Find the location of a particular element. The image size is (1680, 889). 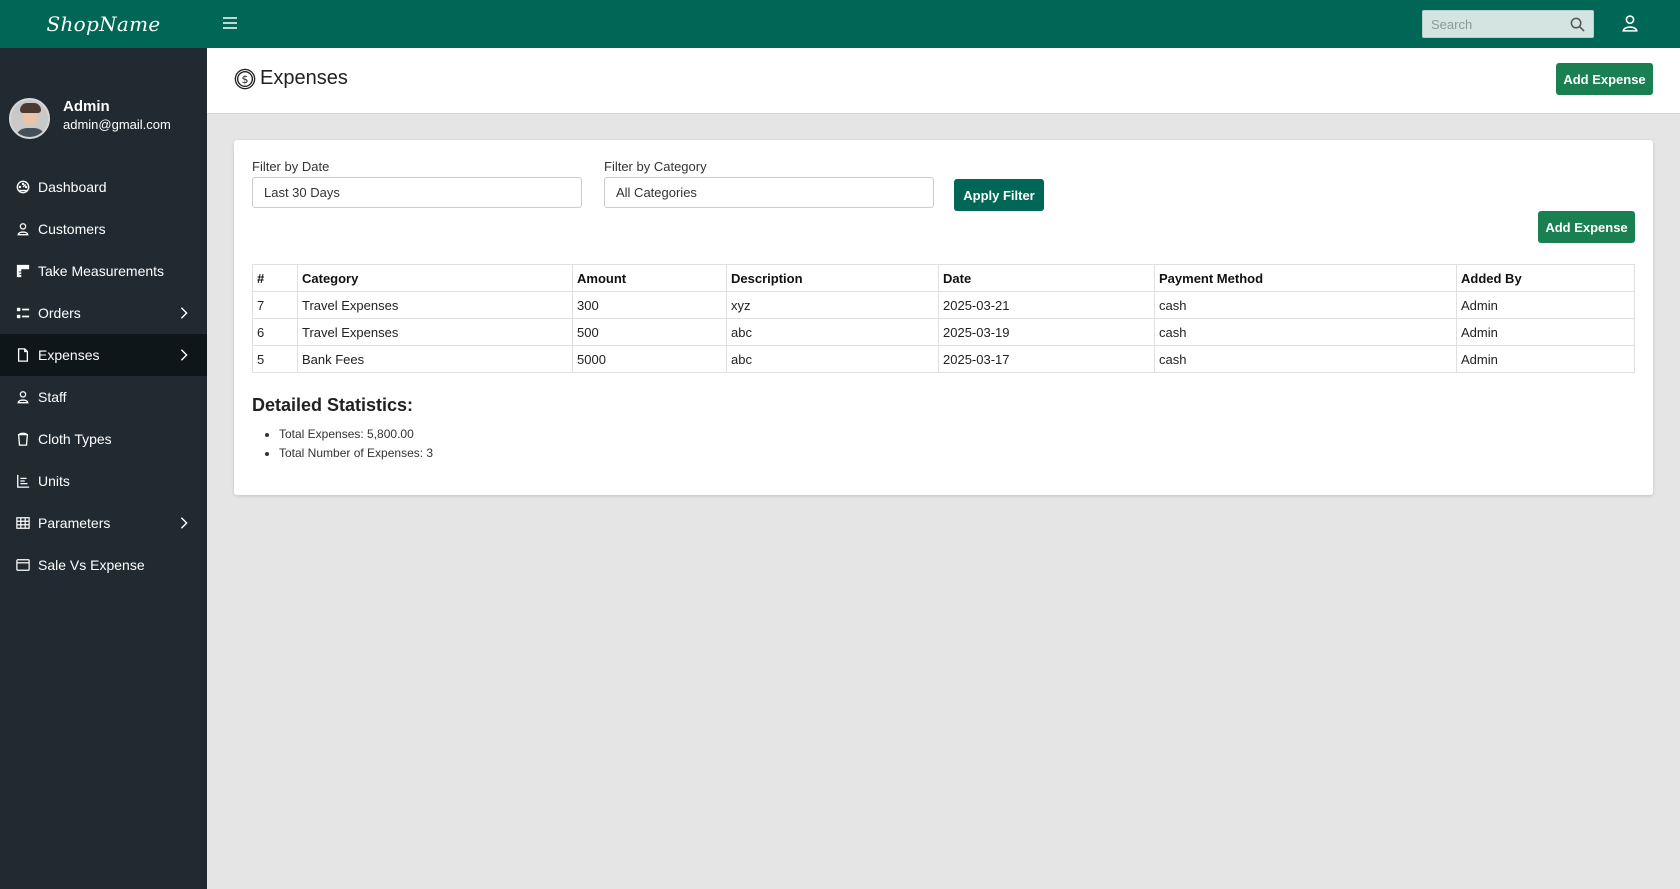

sidebar-item-take-measurements: Take Measurements is located at coordinates (103, 271).